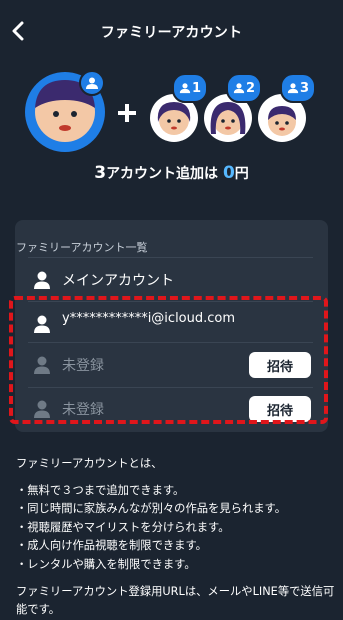 Image resolution: width=343 pixels, height=620 pixels. I want to click on page-title: ファミリーアカウント, so click(171, 33).